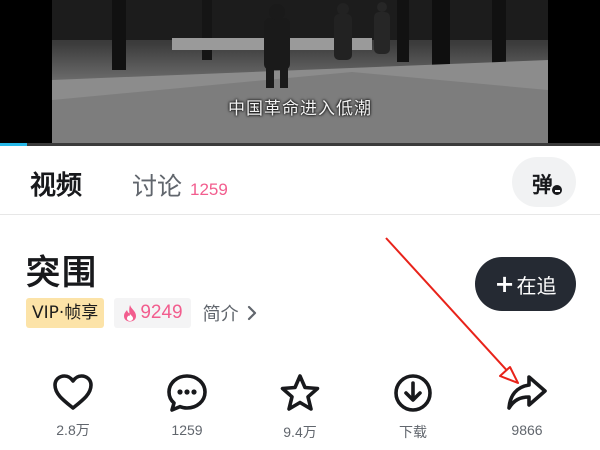 The width and height of the screenshot is (600, 450). Describe the element at coordinates (300, 432) in the screenshot. I see `favorite-count: 9.4万` at that location.